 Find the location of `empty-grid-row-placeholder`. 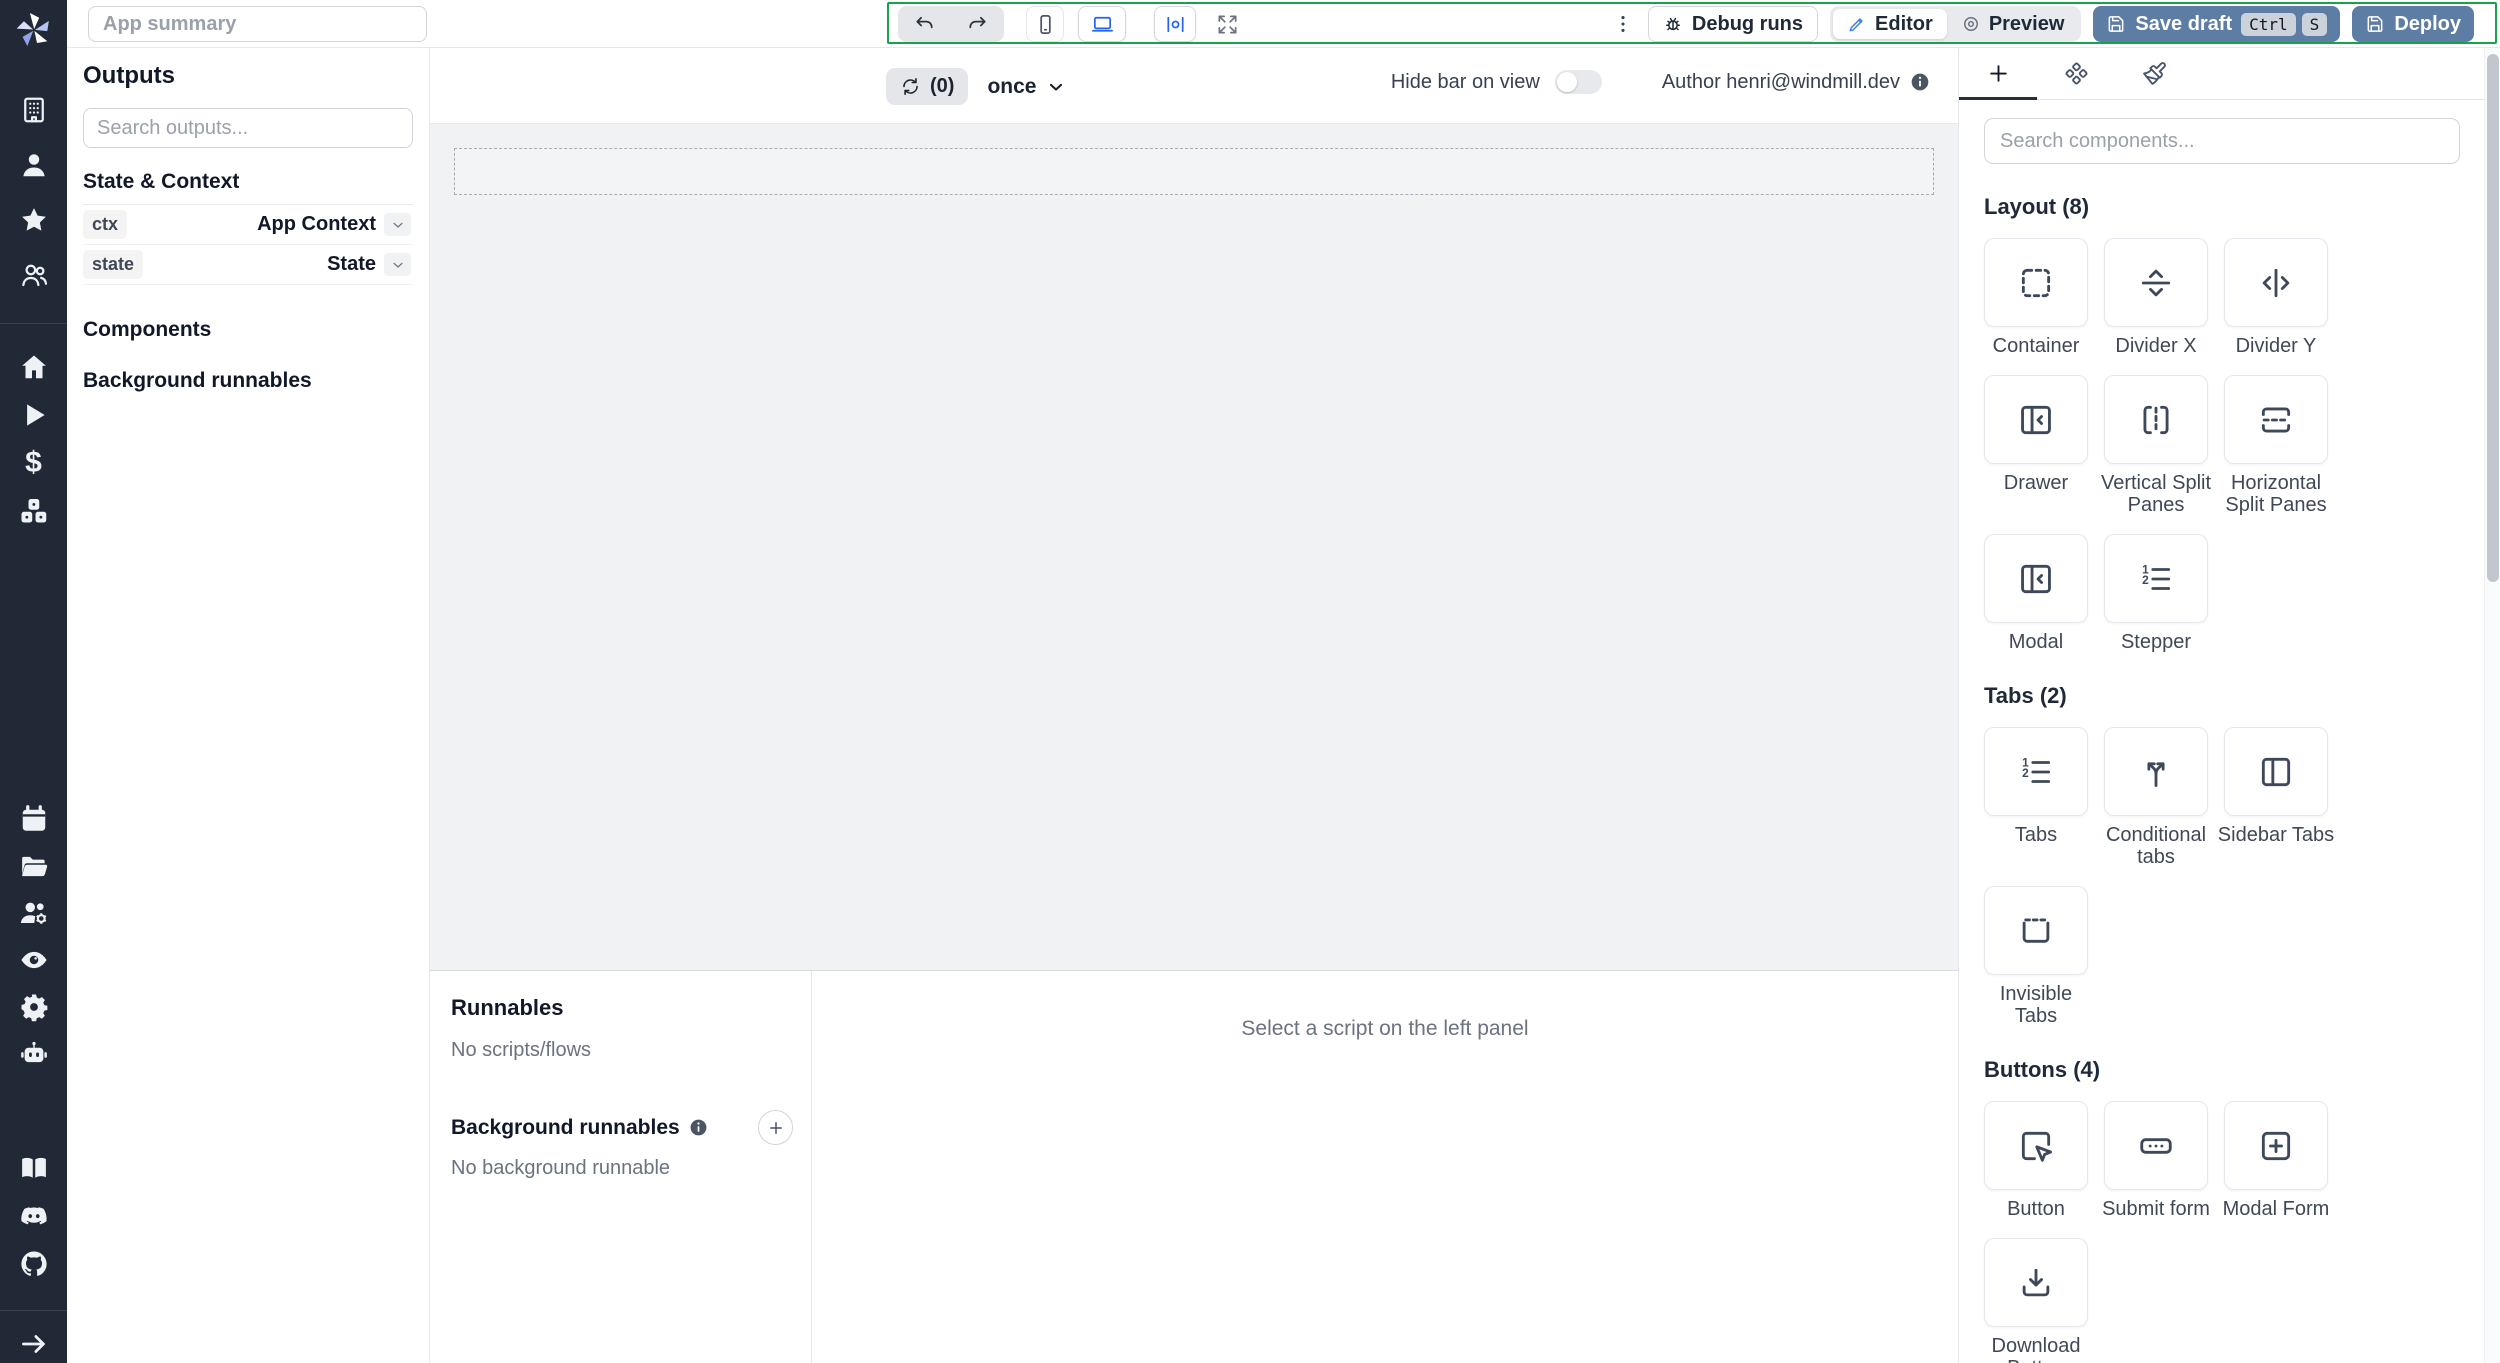

empty-grid-row-placeholder is located at coordinates (1194, 171).